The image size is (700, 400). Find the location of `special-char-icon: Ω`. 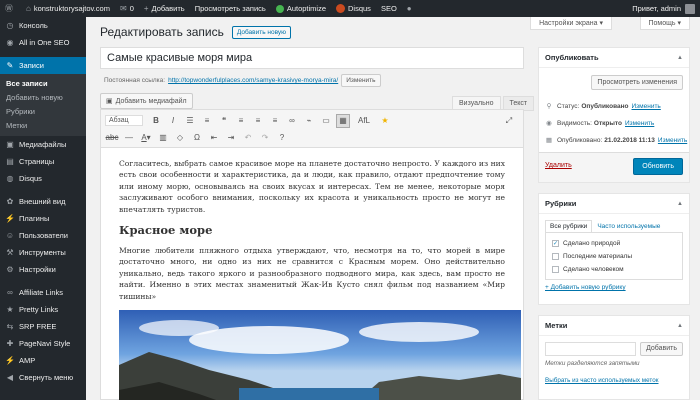

special-char-icon: Ω is located at coordinates (197, 138).